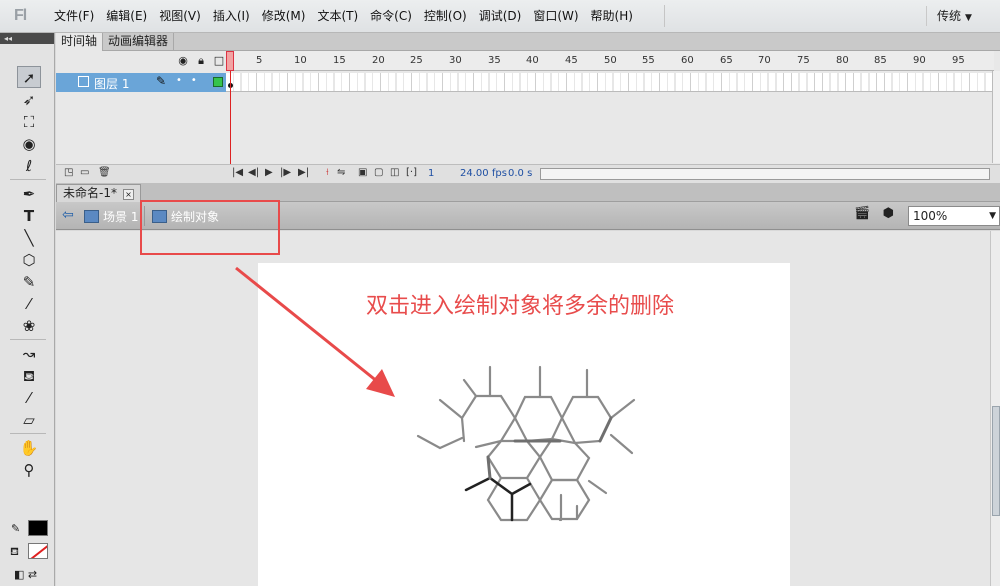 This screenshot has height=586, width=1000. Describe the element at coordinates (954, 216) in the screenshot. I see `zoom-select: 100% ▼` at that location.